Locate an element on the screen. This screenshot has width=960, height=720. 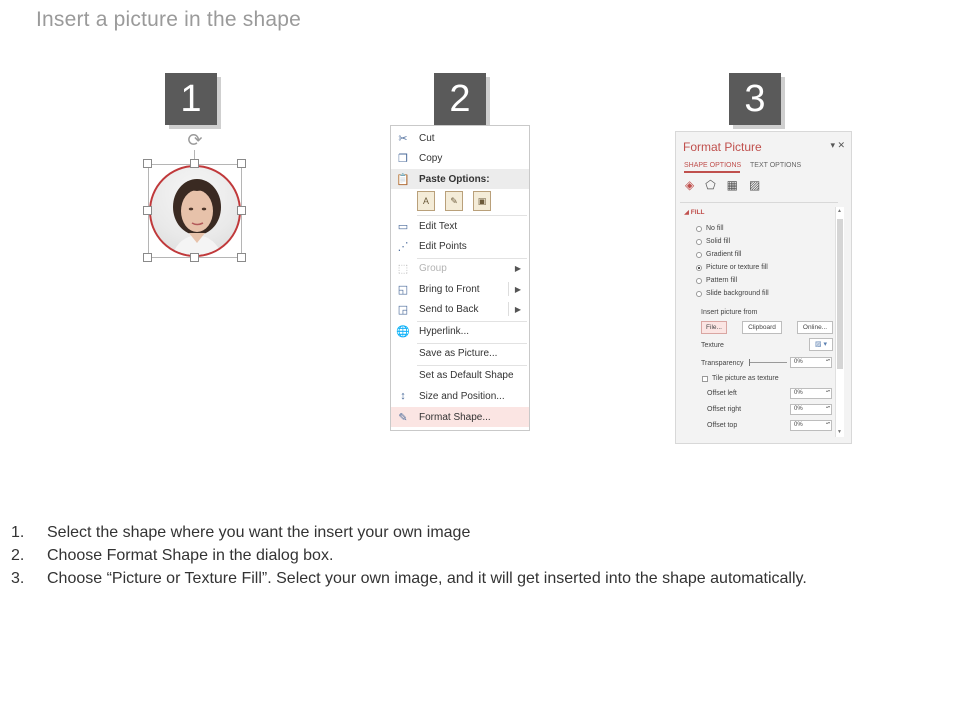
active-tab-indicator is located at coordinates (712, 172).